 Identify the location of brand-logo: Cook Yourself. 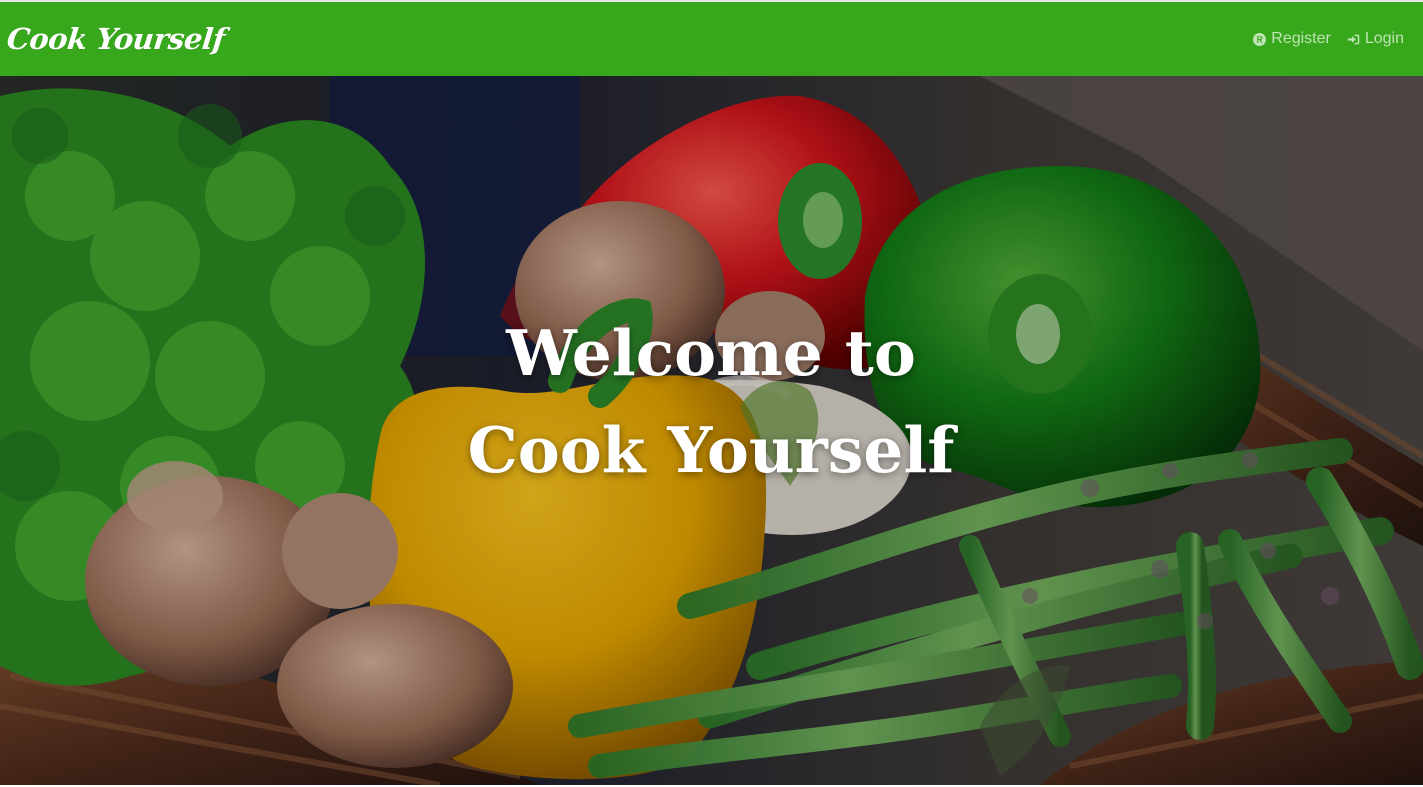
(115, 39).